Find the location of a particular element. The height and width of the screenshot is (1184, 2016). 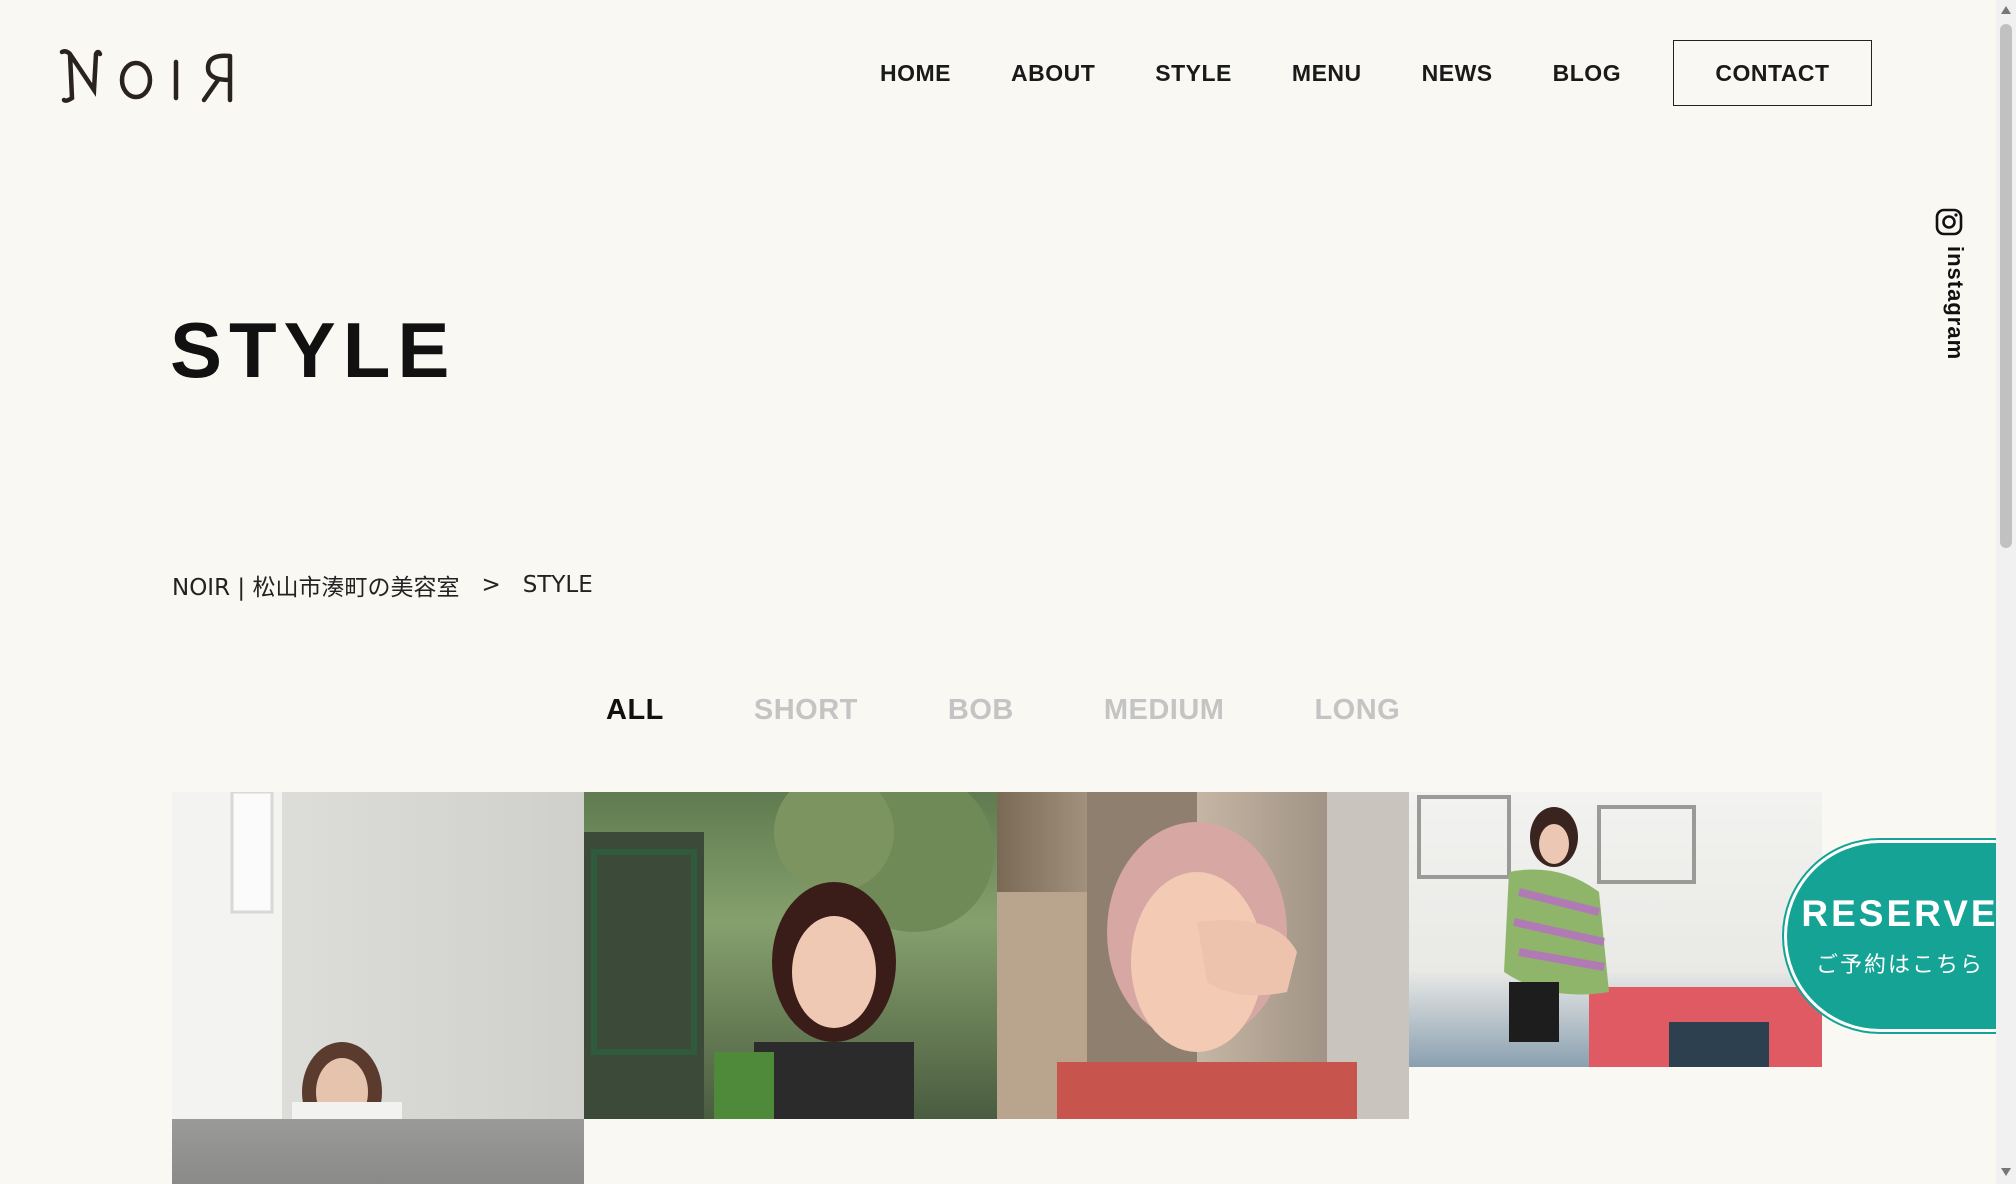

nav-home: HOME is located at coordinates (915, 73).